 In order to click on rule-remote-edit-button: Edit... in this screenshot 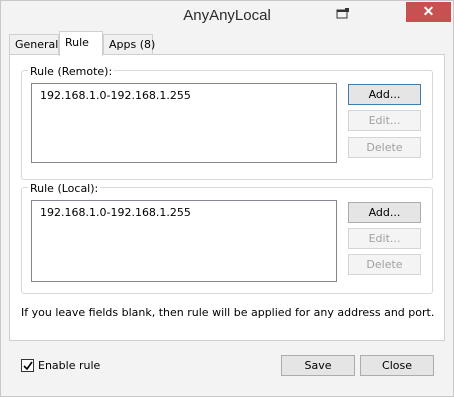, I will do `click(384, 120)`.